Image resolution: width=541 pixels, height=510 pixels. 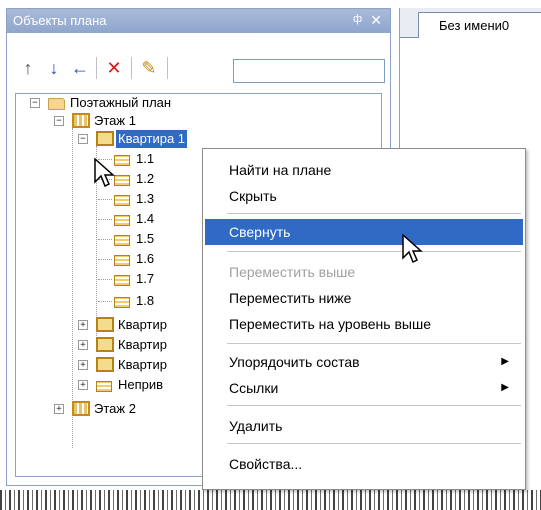 I want to click on tree-node-label: 1.6, so click(x=145, y=258).